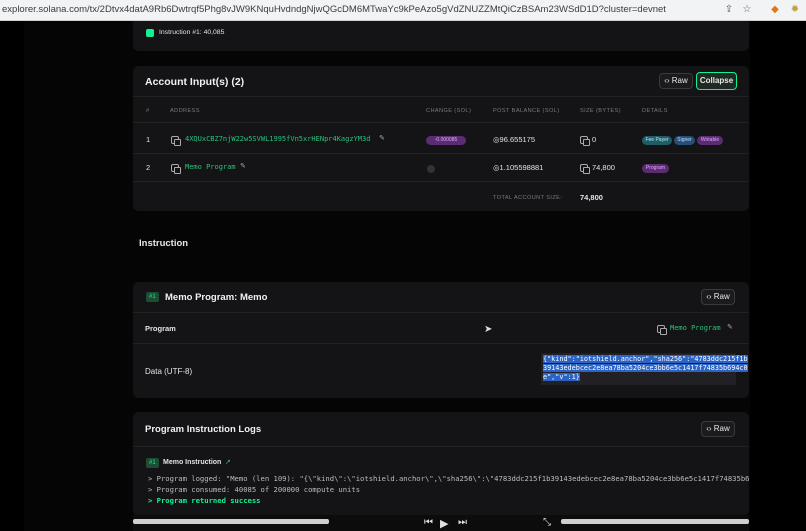  What do you see at coordinates (603, 167) in the screenshot?
I see `row-2-size: 74,800` at bounding box center [603, 167].